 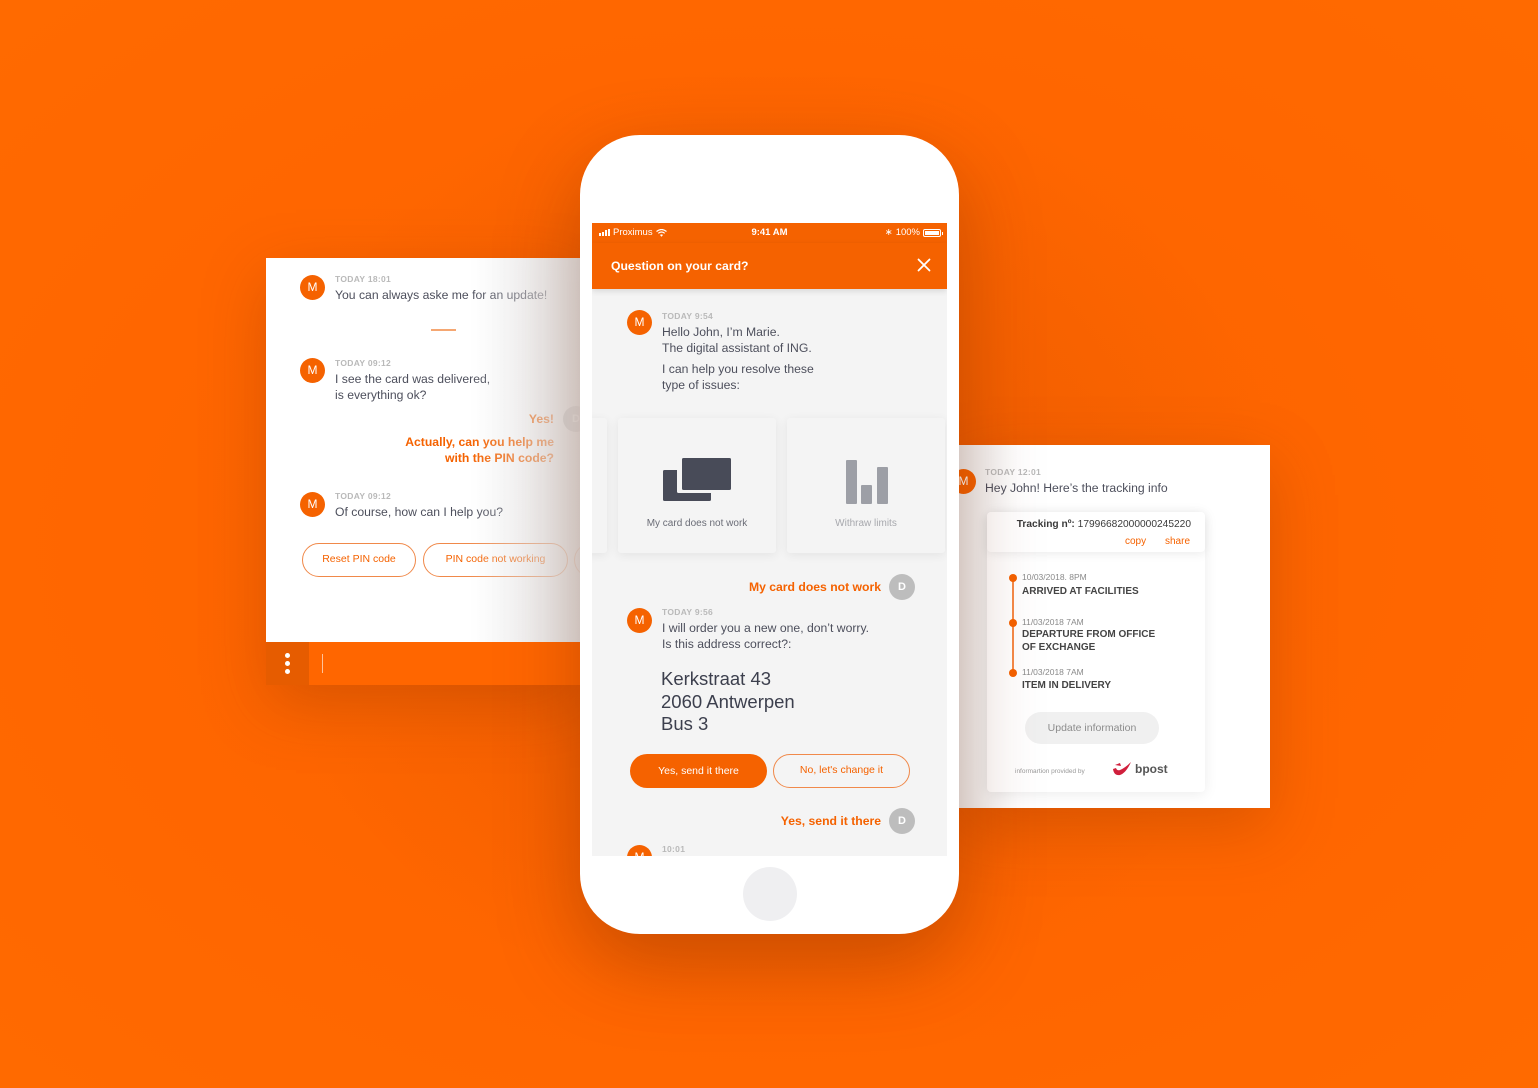 I want to click on address-line: 2060 Antwerpen, so click(x=728, y=701).